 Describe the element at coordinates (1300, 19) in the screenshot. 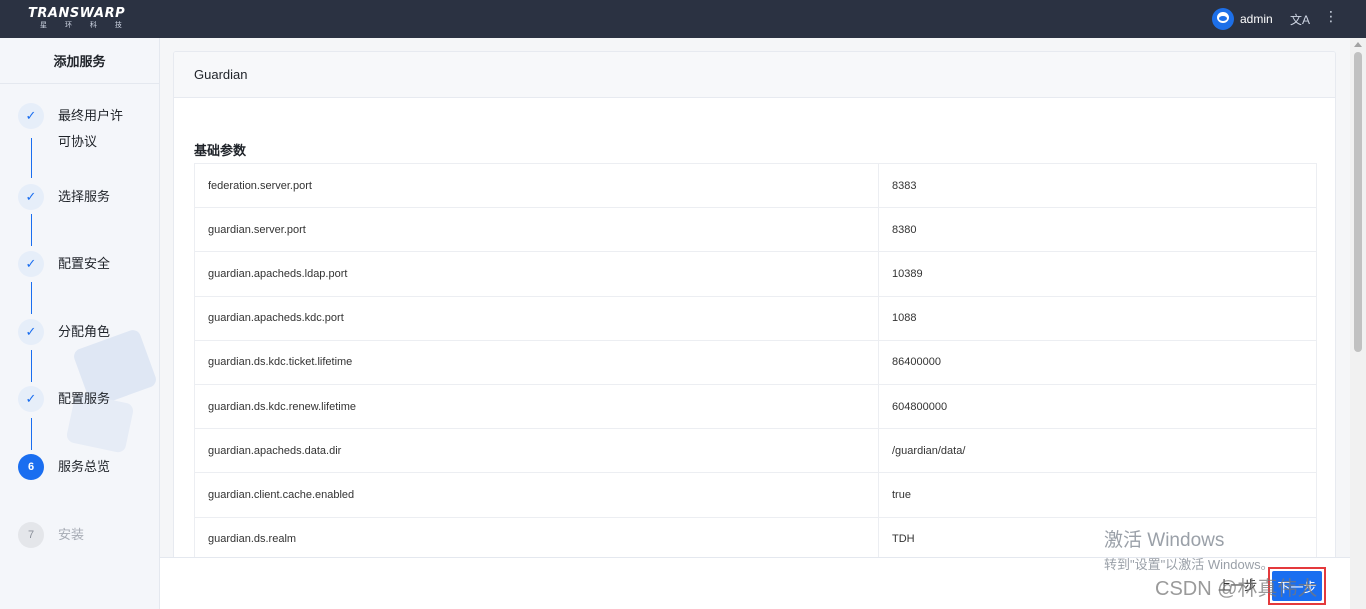

I see `translate-icon: 文A` at that location.